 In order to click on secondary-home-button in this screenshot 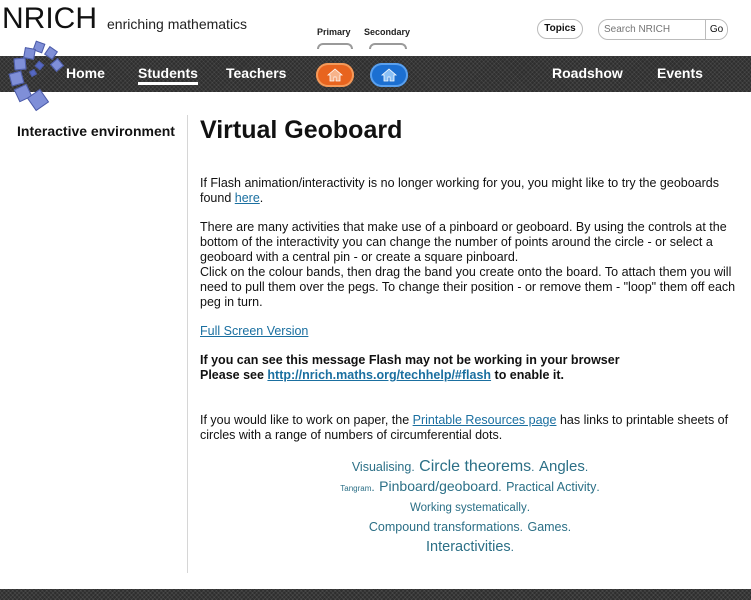, I will do `click(389, 75)`.